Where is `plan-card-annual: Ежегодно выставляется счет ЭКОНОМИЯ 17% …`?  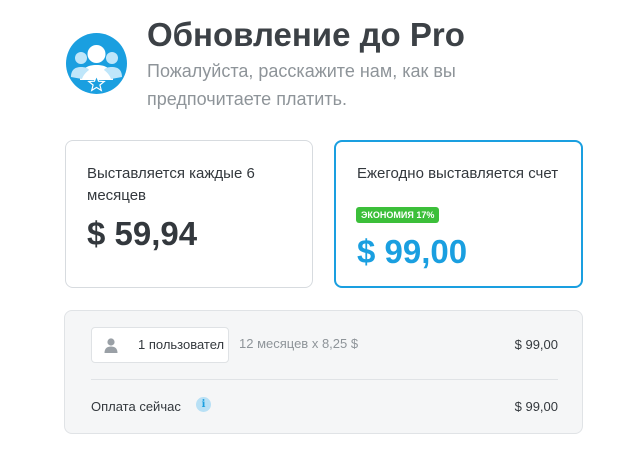 plan-card-annual: Ежегодно выставляется счет ЭКОНОМИЯ 17% … is located at coordinates (458, 214).